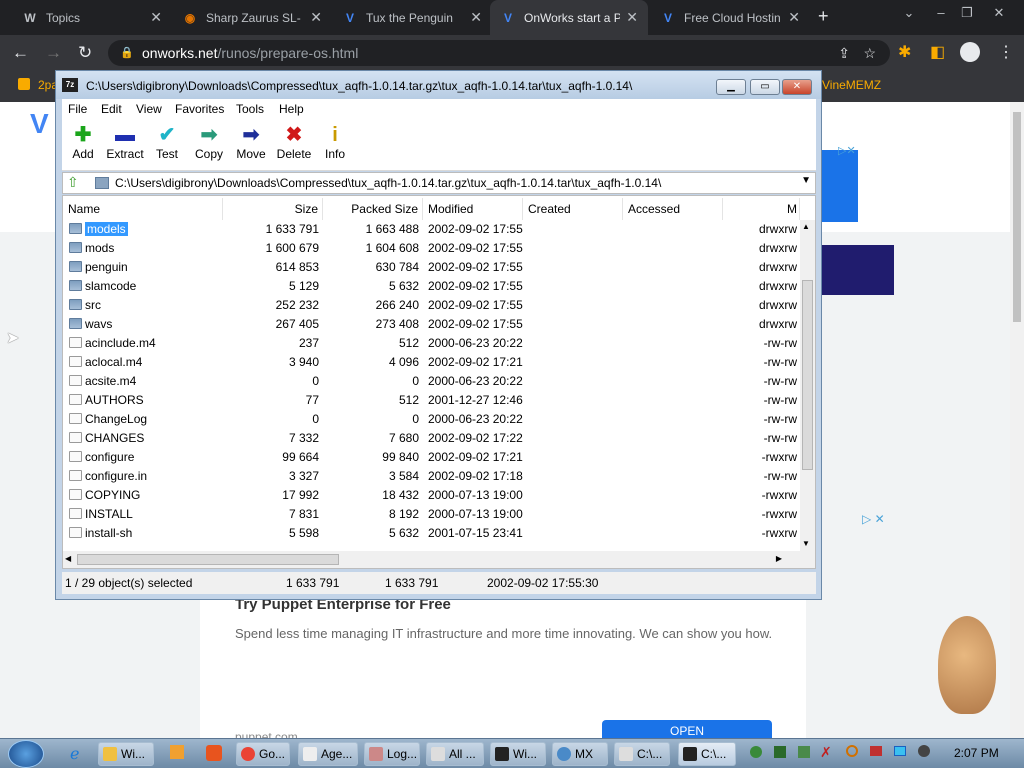 The width and height of the screenshot is (1024, 768). What do you see at coordinates (431, 400) in the screenshot?
I see `table-row: AUTHORS 77 512 2001-12-27 12:46 -rw-rw` at bounding box center [431, 400].